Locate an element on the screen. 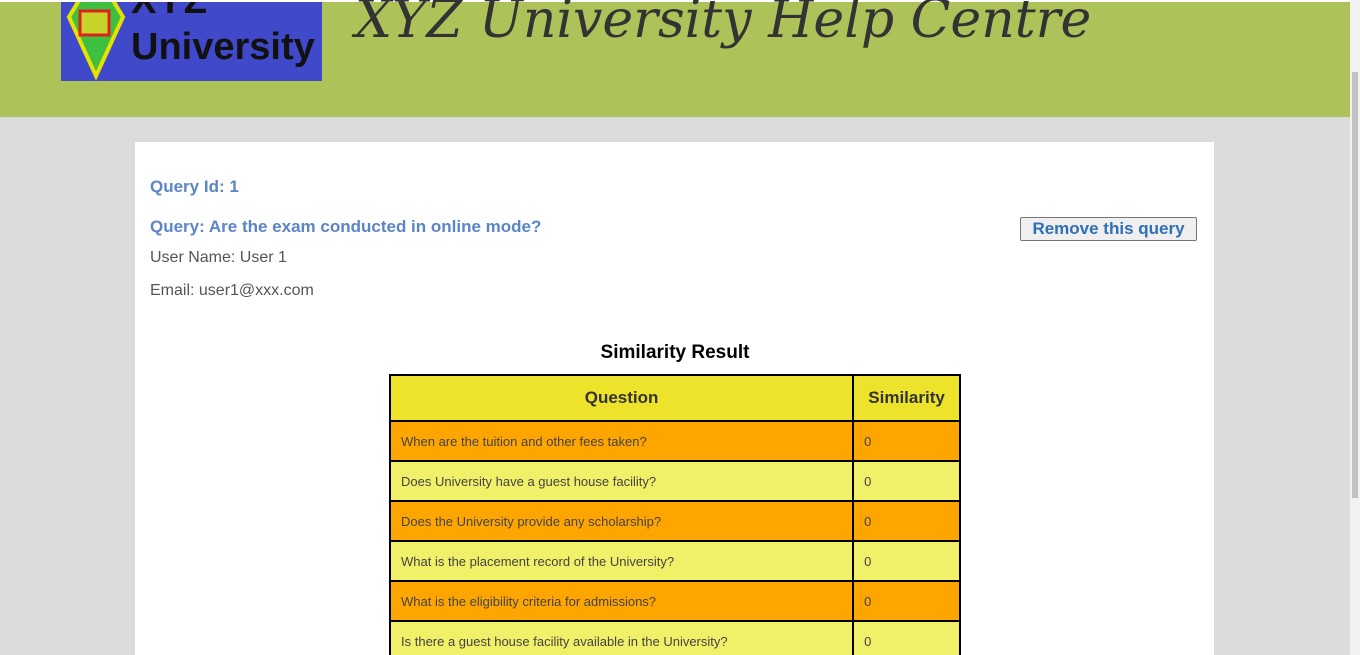  university-logo: XYZ University is located at coordinates (191, 41).